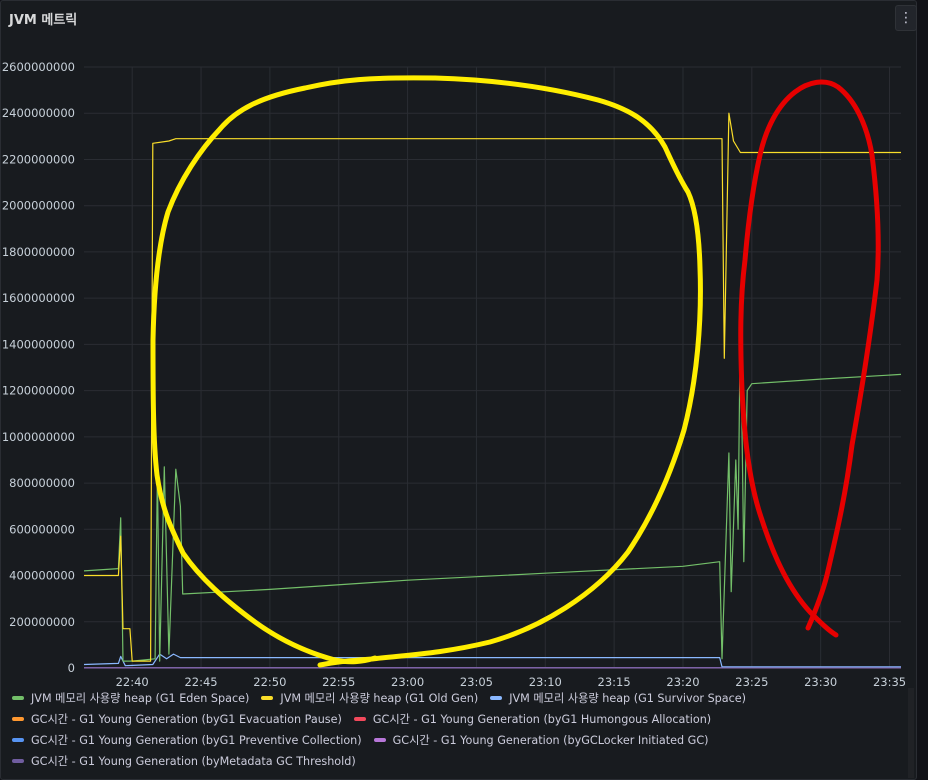  What do you see at coordinates (628, 698) in the screenshot?
I see `legend-label: JVM 메모리 사용량 heap (G1 Survivor Space)` at bounding box center [628, 698].